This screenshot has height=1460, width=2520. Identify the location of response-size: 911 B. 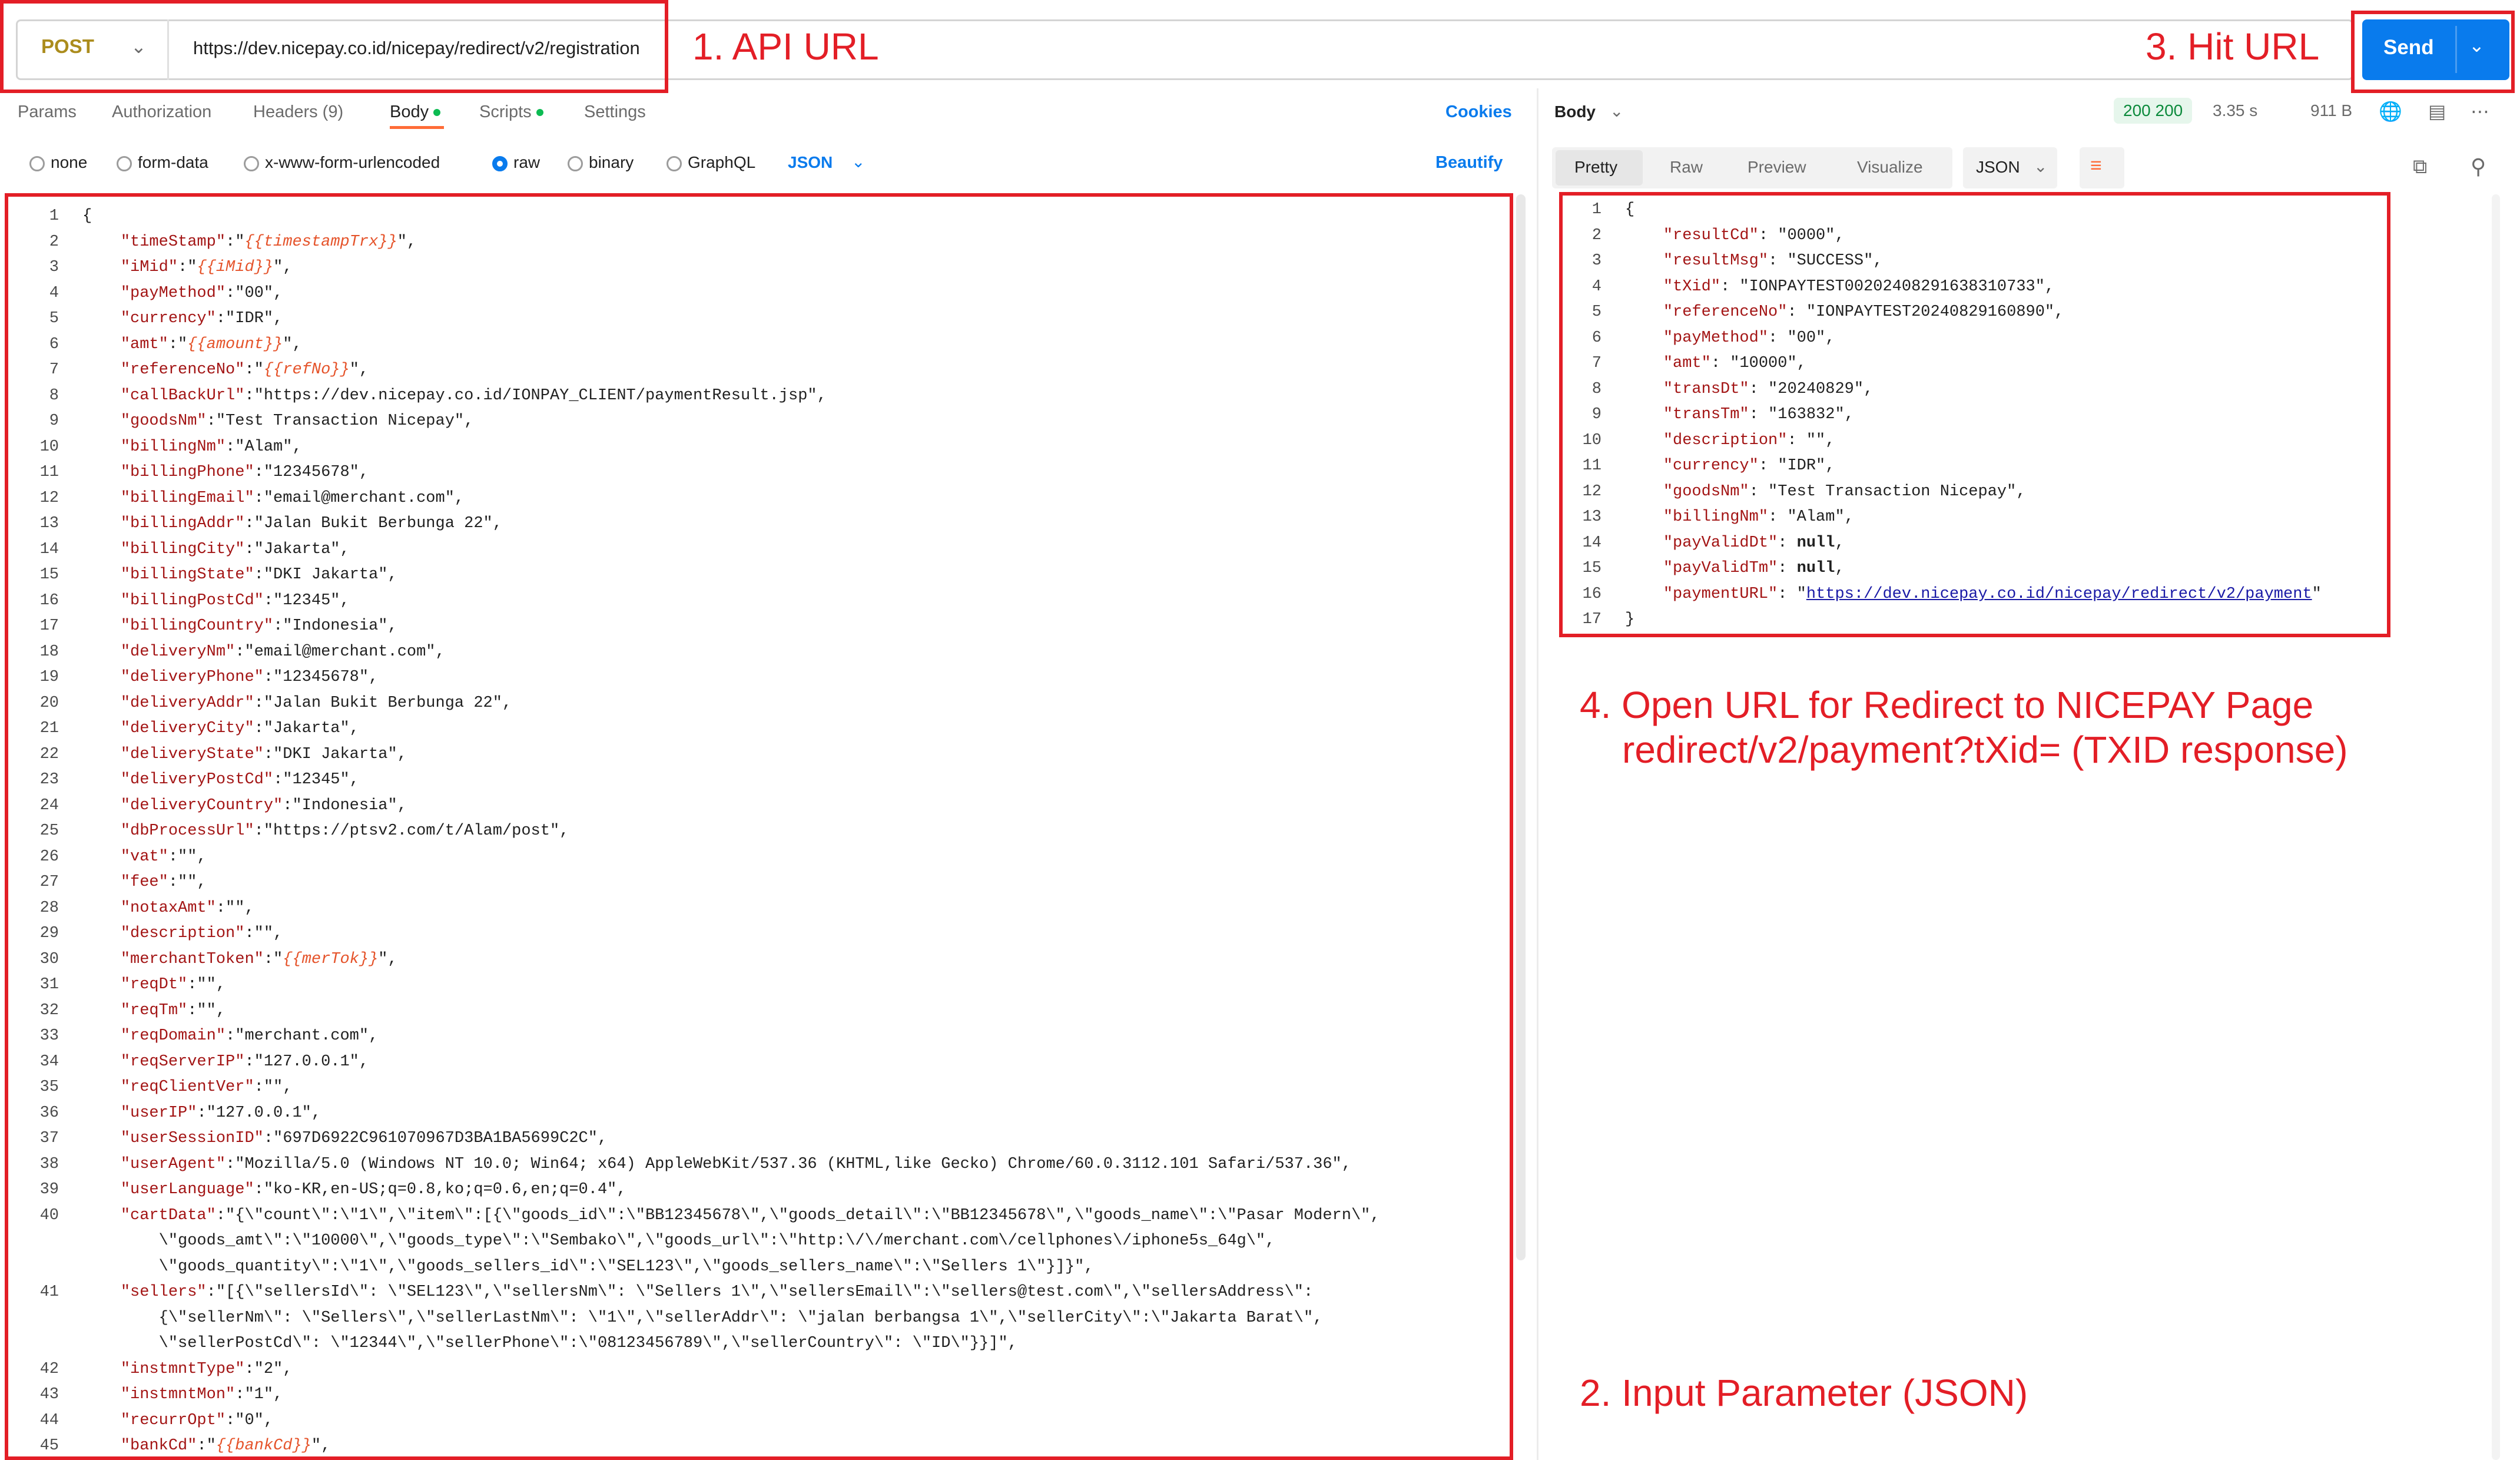
(2331, 110).